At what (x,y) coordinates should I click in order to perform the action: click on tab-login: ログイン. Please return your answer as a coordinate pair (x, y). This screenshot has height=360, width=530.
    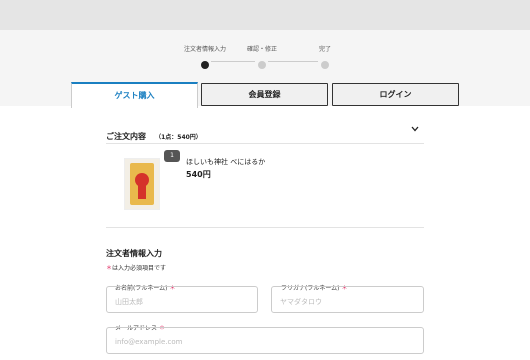
    Looking at the image, I should click on (395, 94).